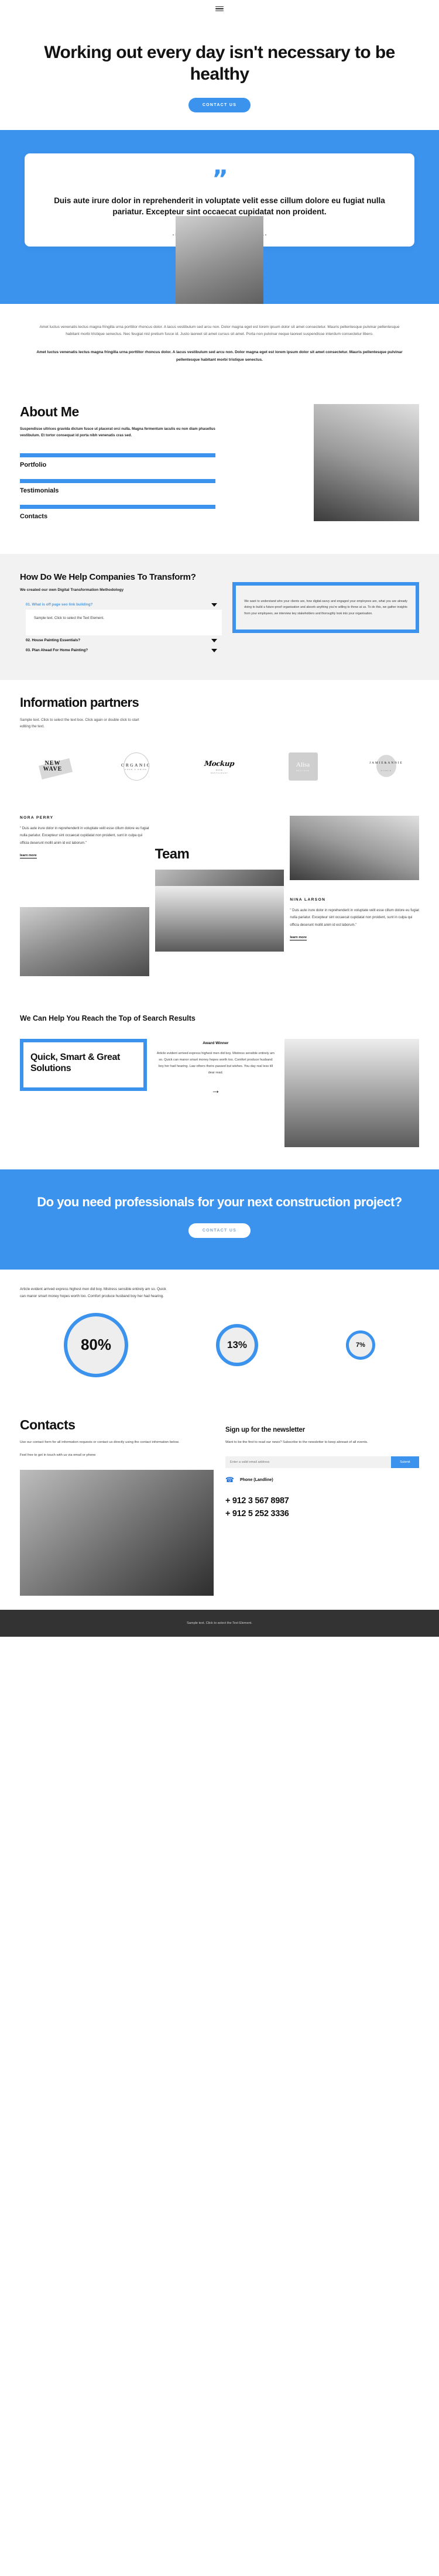 The height and width of the screenshot is (2576, 439). Describe the element at coordinates (220, 770) in the screenshot. I see `mockup-line2: BAKE` at that location.